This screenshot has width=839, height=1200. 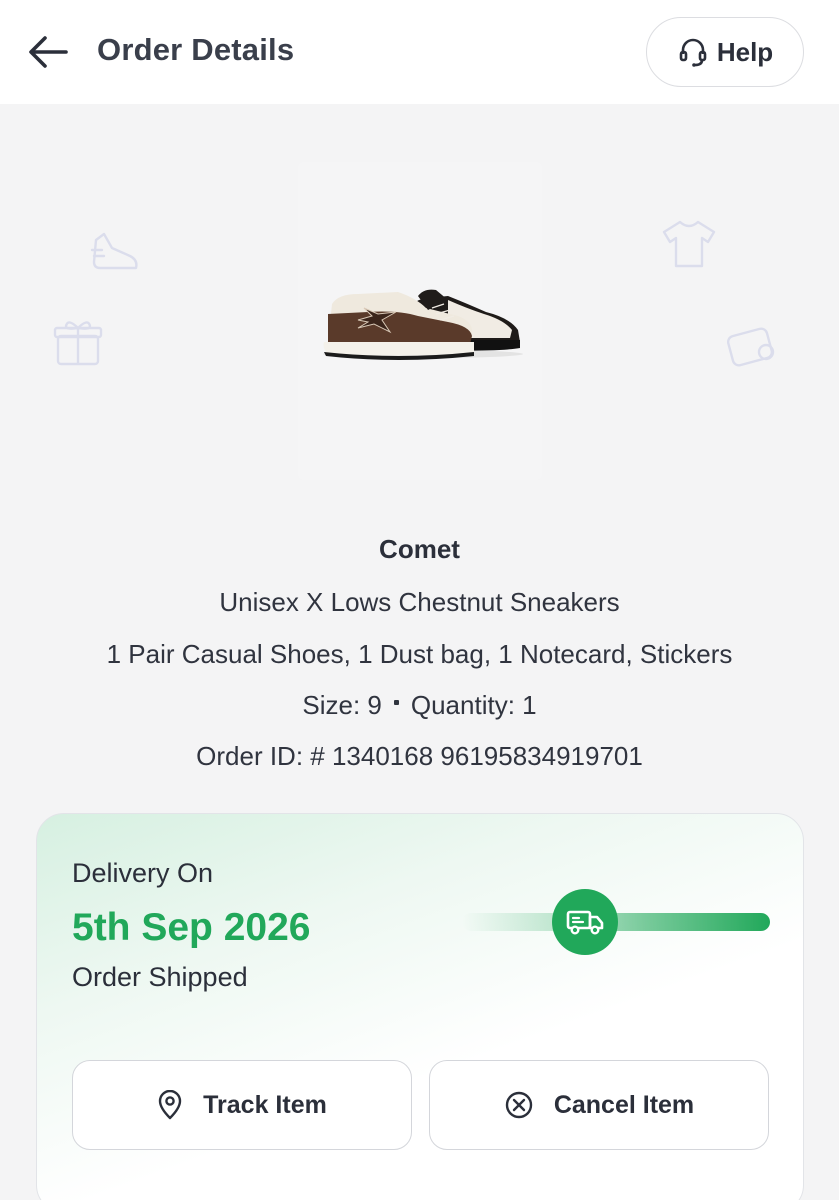 What do you see at coordinates (170, 1105) in the screenshot?
I see `location-pin-icon` at bounding box center [170, 1105].